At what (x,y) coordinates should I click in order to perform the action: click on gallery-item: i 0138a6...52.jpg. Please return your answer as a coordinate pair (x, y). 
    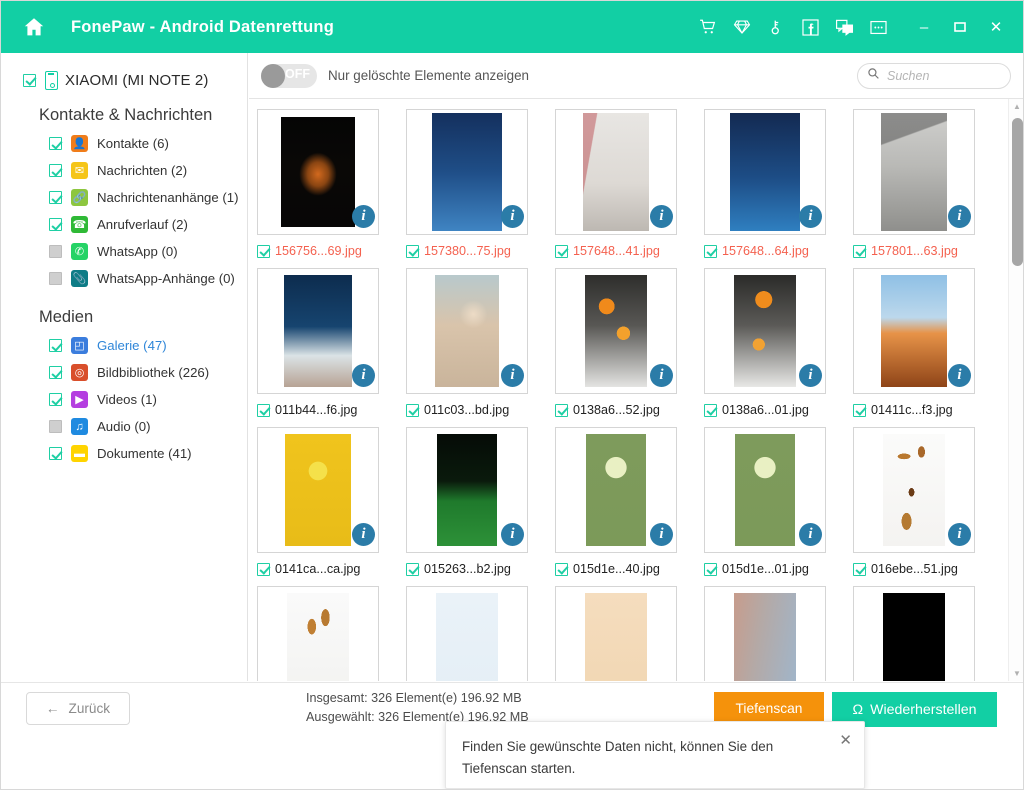
    Looking at the image, I should click on (625, 344).